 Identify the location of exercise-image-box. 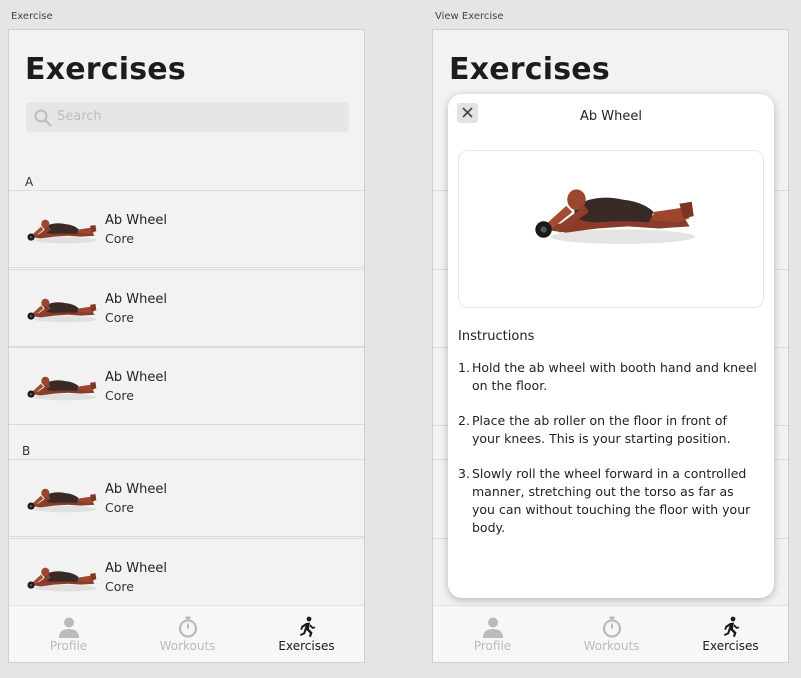
(611, 229).